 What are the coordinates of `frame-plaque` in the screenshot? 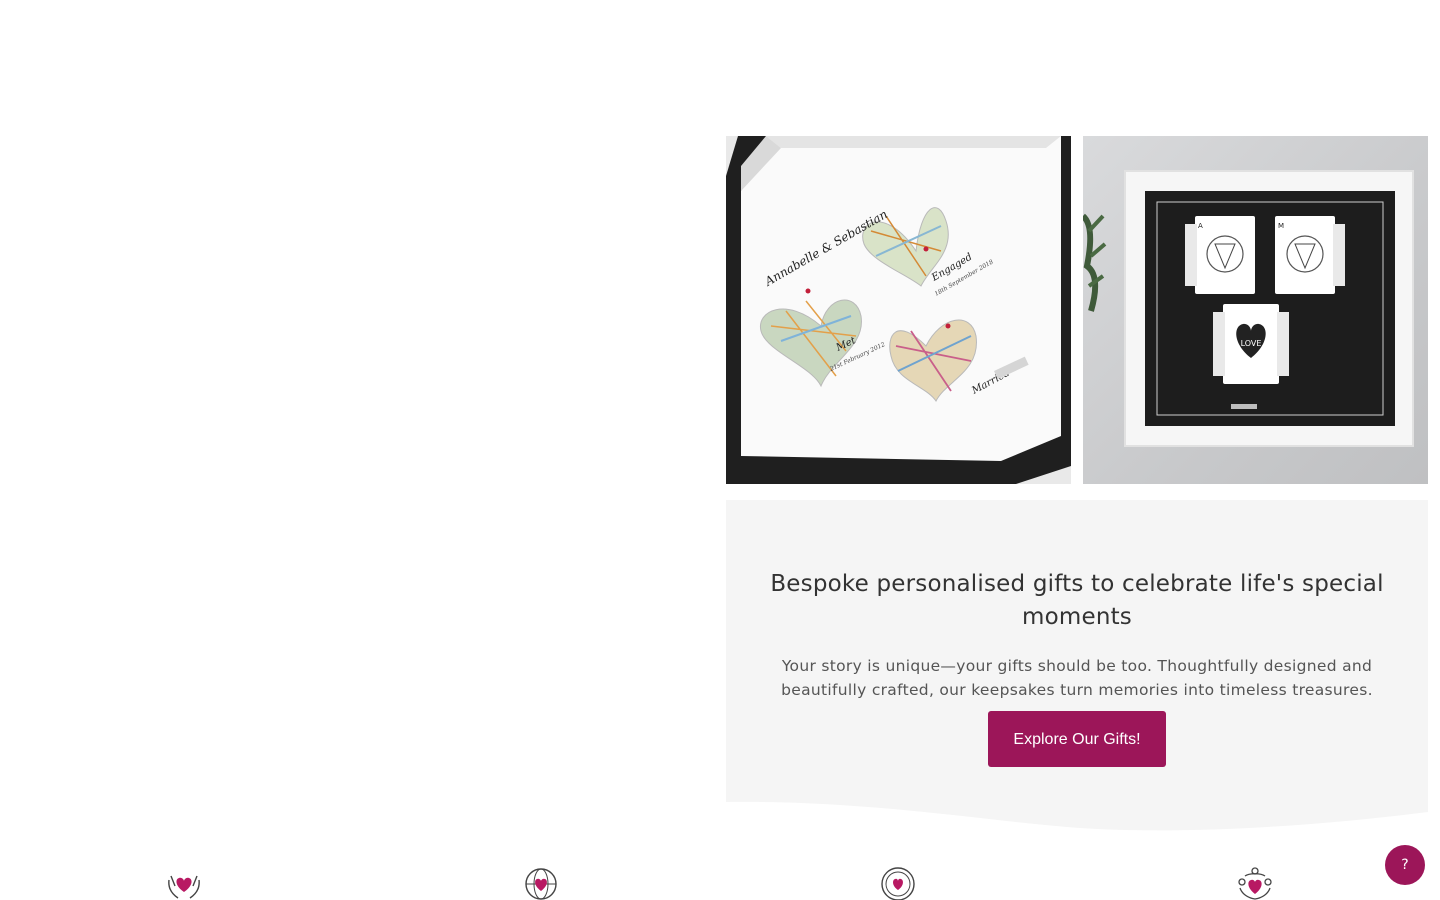 It's located at (1244, 406).